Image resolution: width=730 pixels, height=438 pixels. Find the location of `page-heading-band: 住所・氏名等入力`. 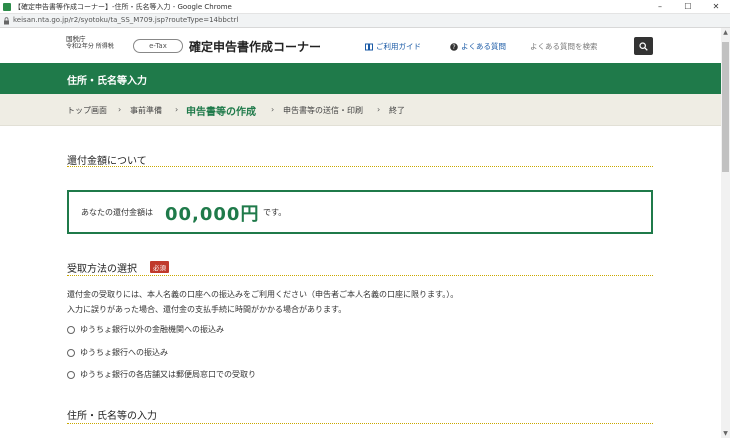

page-heading-band: 住所・氏名等入力 is located at coordinates (360, 78).